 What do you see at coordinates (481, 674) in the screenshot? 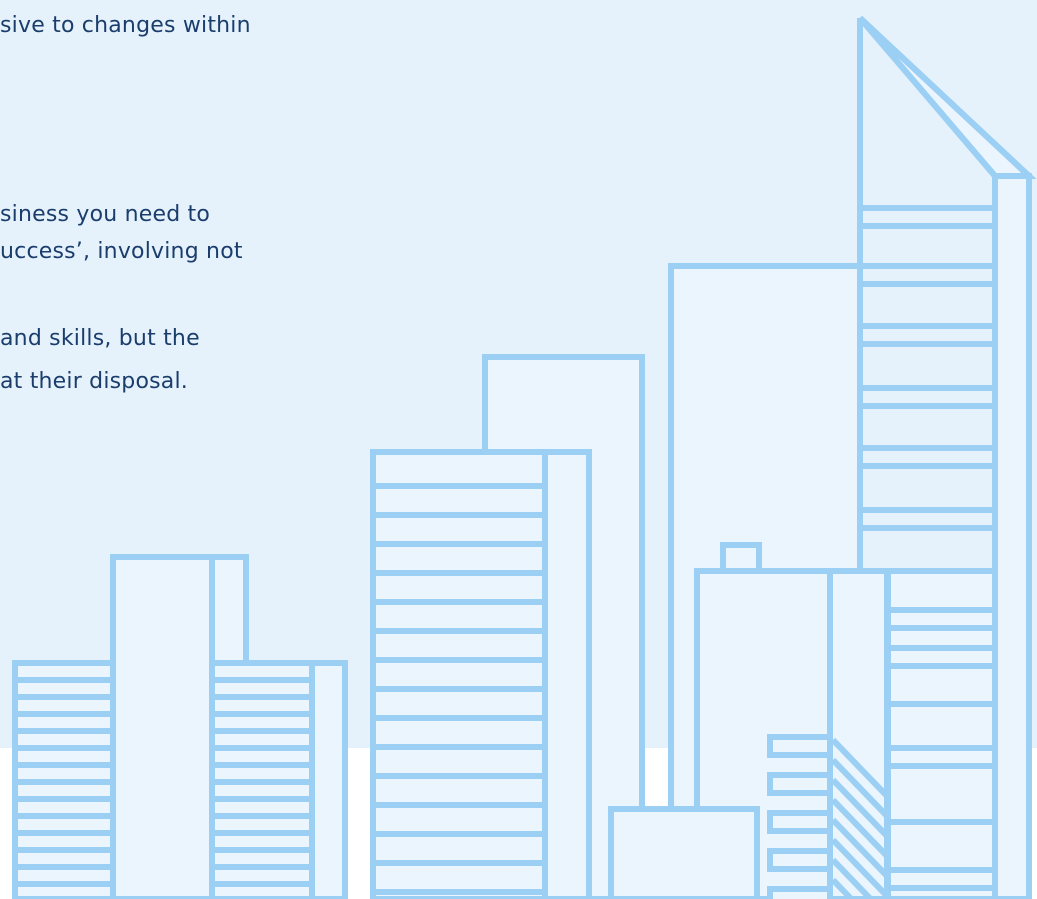
I see `middle-striped-tower` at bounding box center [481, 674].